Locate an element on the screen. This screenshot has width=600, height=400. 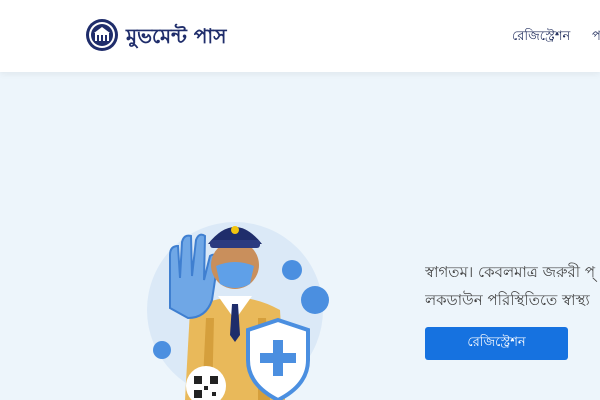
face-mask-icon is located at coordinates (235, 275).